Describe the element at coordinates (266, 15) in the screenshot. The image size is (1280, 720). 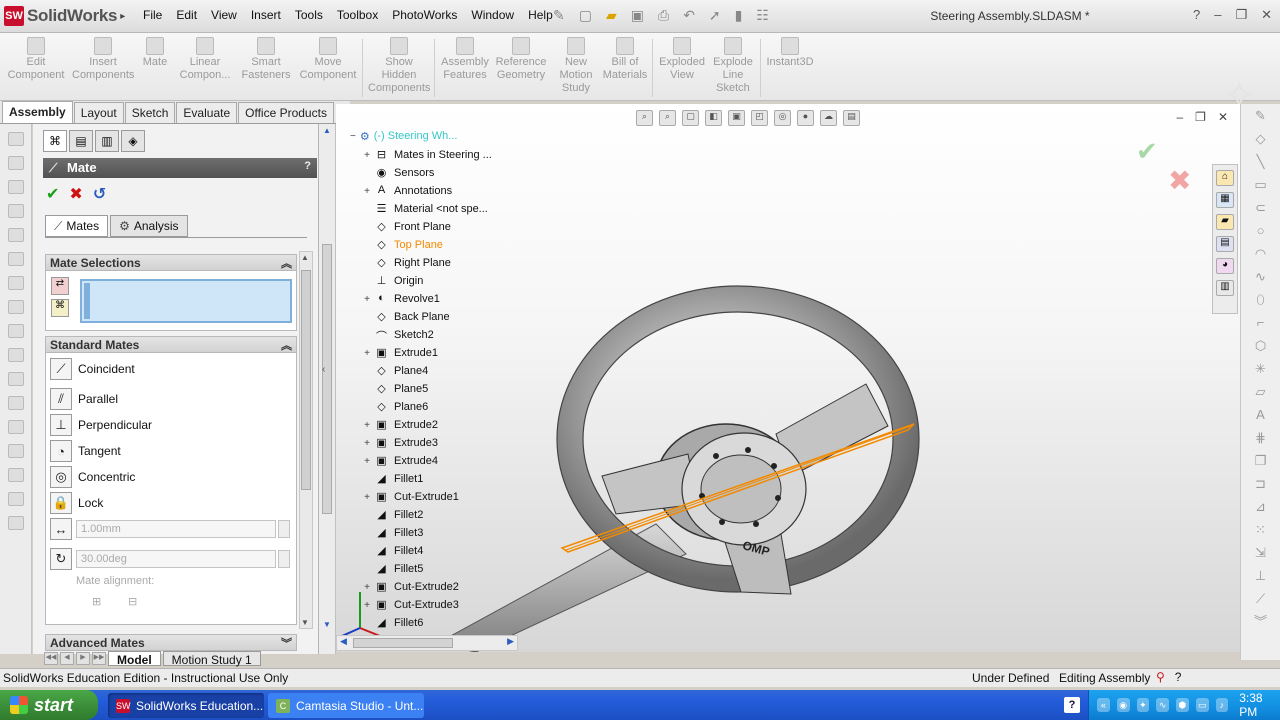
I see `menu-insert: Insert` at that location.